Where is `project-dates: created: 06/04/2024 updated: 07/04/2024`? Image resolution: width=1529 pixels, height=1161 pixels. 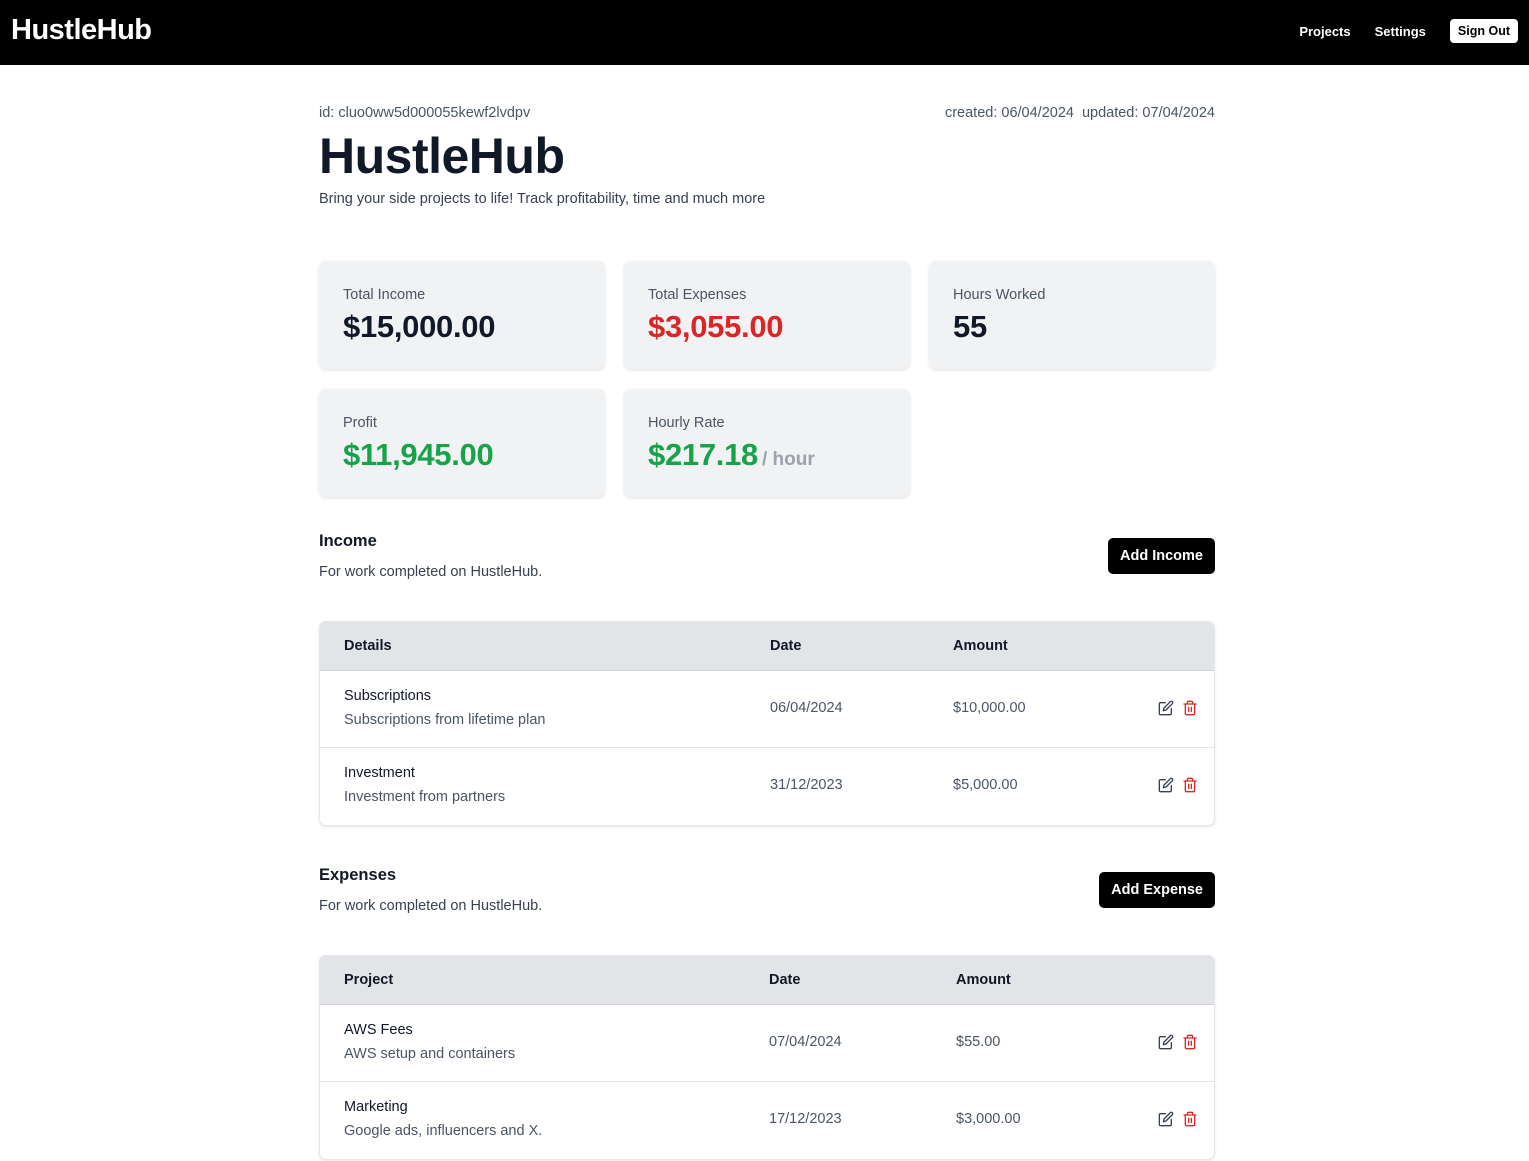 project-dates: created: 06/04/2024 updated: 07/04/2024 is located at coordinates (1080, 113).